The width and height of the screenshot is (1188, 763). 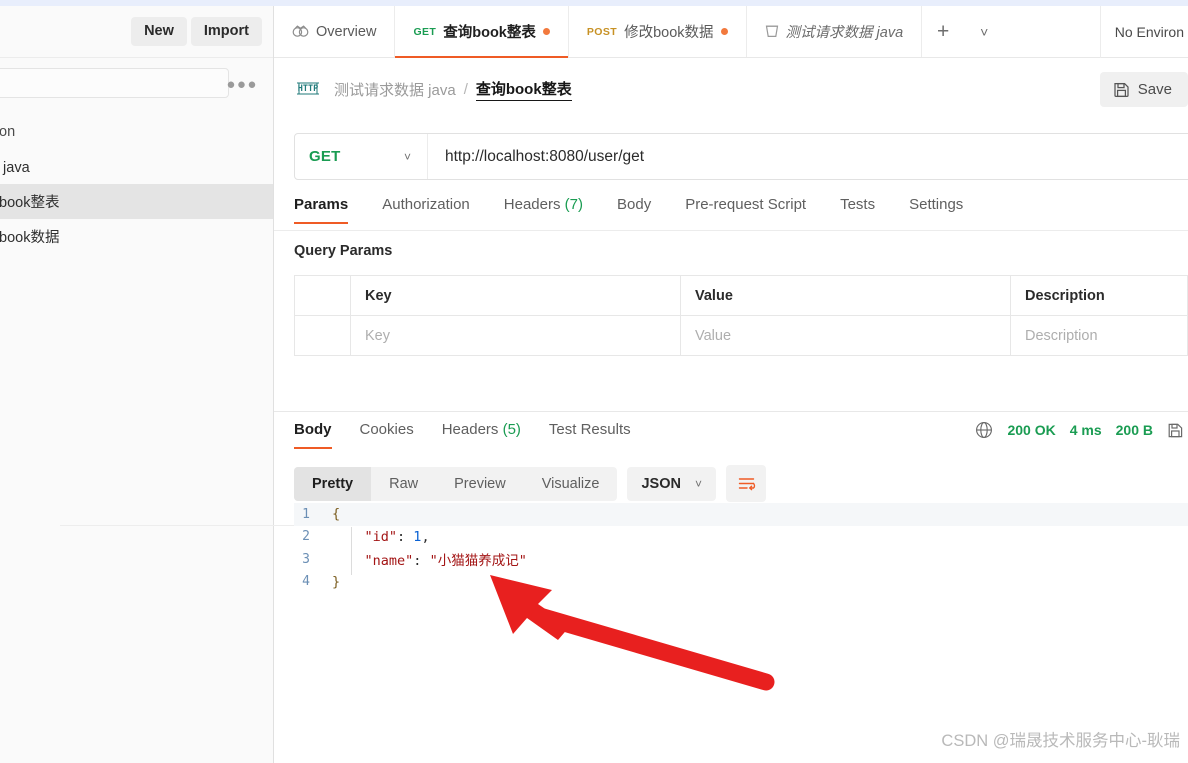 I want to click on tab-query-book: GET 查询book整表, so click(x=482, y=32).